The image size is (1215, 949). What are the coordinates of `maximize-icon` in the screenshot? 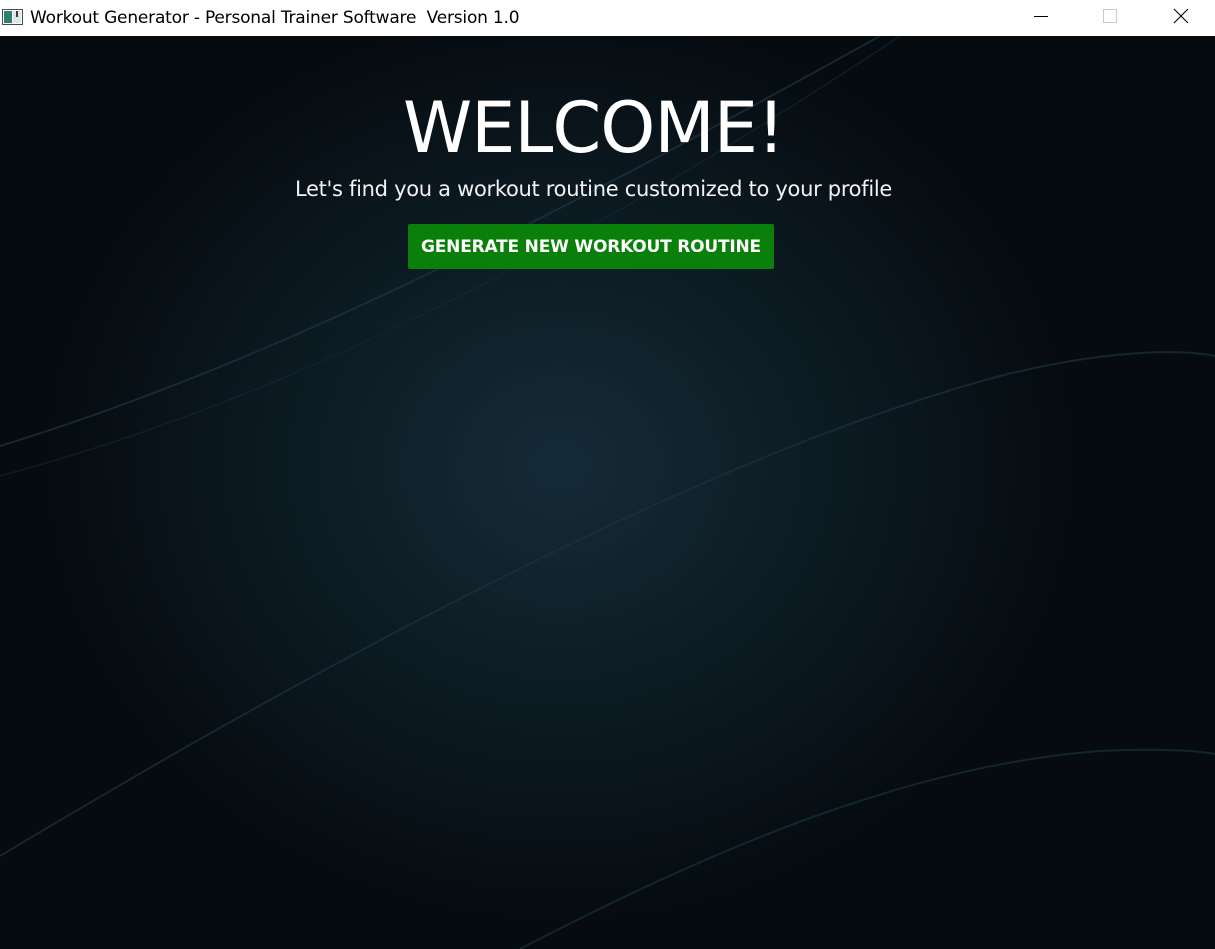 It's located at (1110, 18).